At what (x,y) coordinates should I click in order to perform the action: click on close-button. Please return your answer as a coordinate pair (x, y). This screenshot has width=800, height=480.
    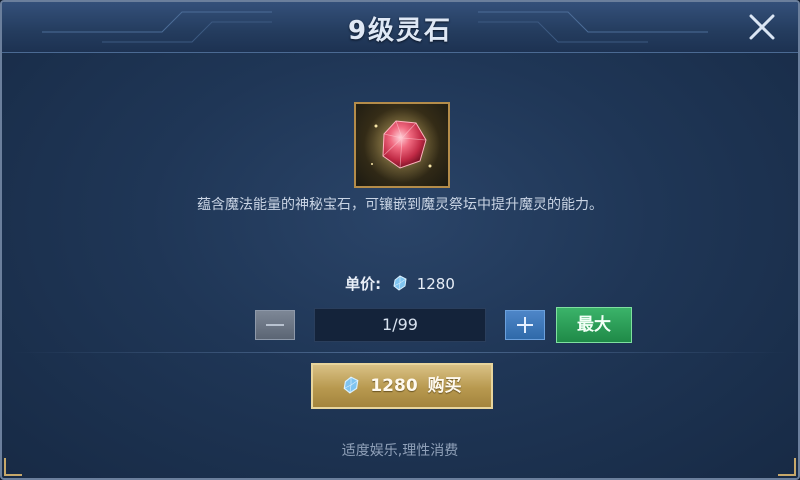
    Looking at the image, I should click on (762, 27).